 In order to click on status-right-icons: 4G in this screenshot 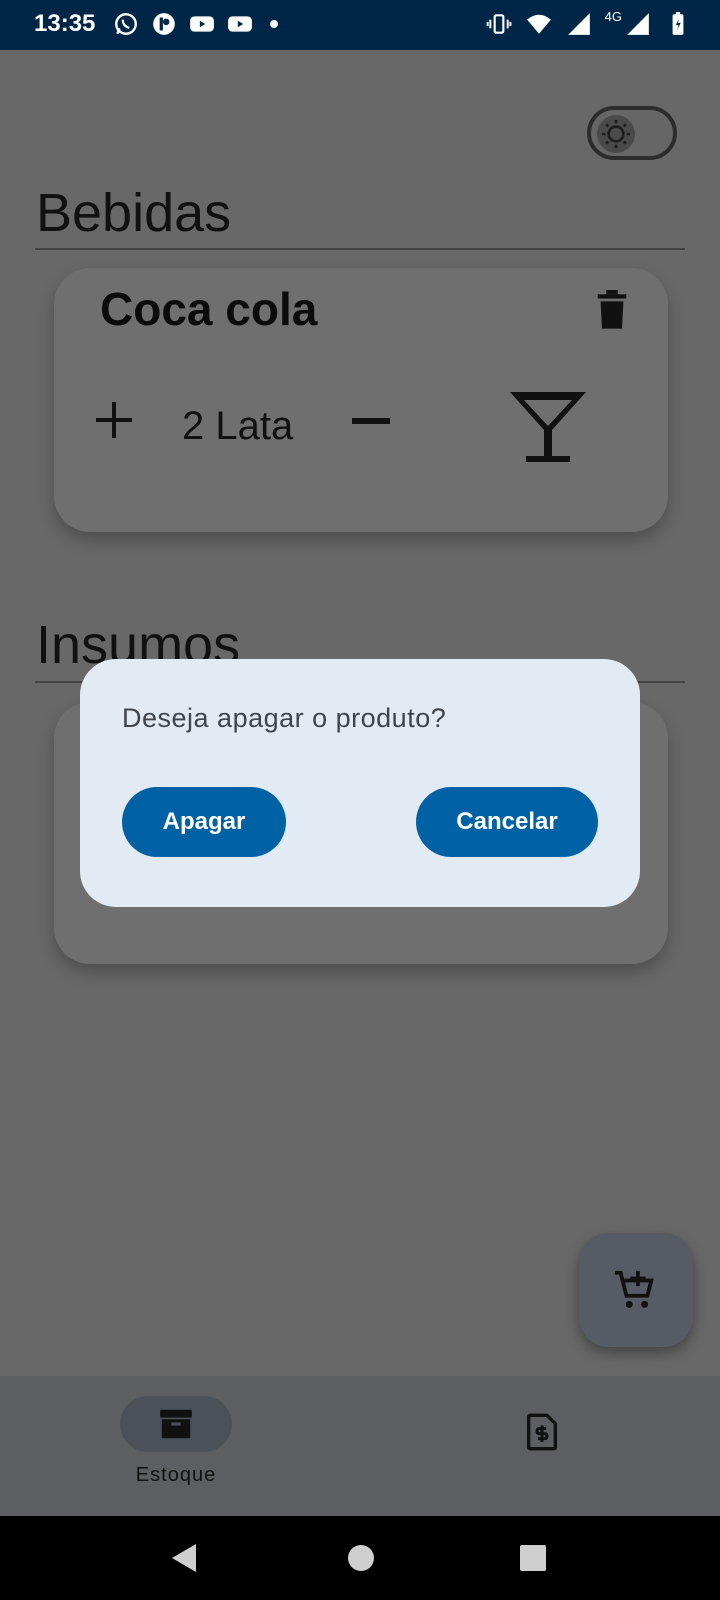, I will do `click(588, 23)`.